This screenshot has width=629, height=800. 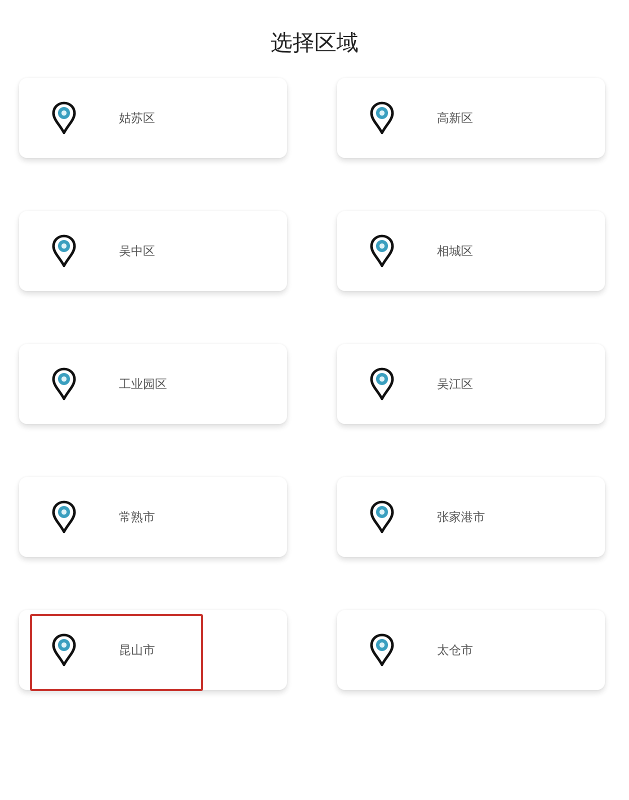 What do you see at coordinates (137, 251) in the screenshot?
I see `region-name: 吴中区` at bounding box center [137, 251].